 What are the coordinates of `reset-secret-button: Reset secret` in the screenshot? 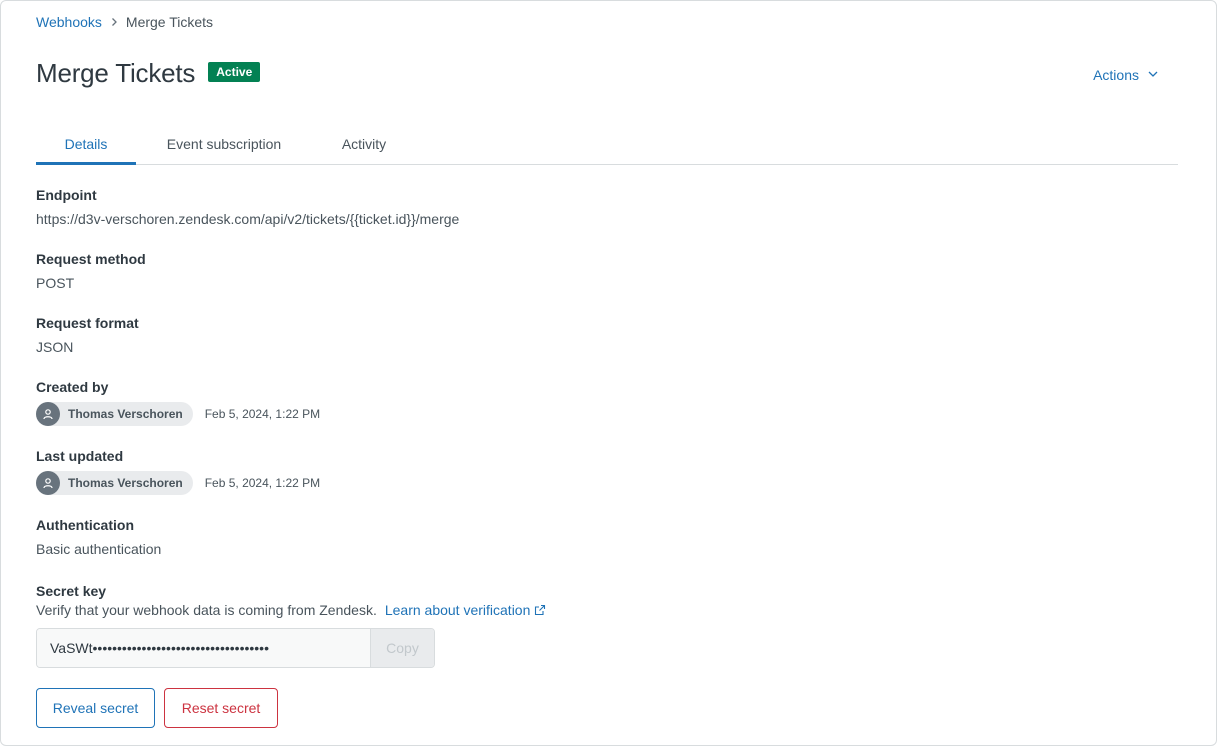 It's located at (221, 708).